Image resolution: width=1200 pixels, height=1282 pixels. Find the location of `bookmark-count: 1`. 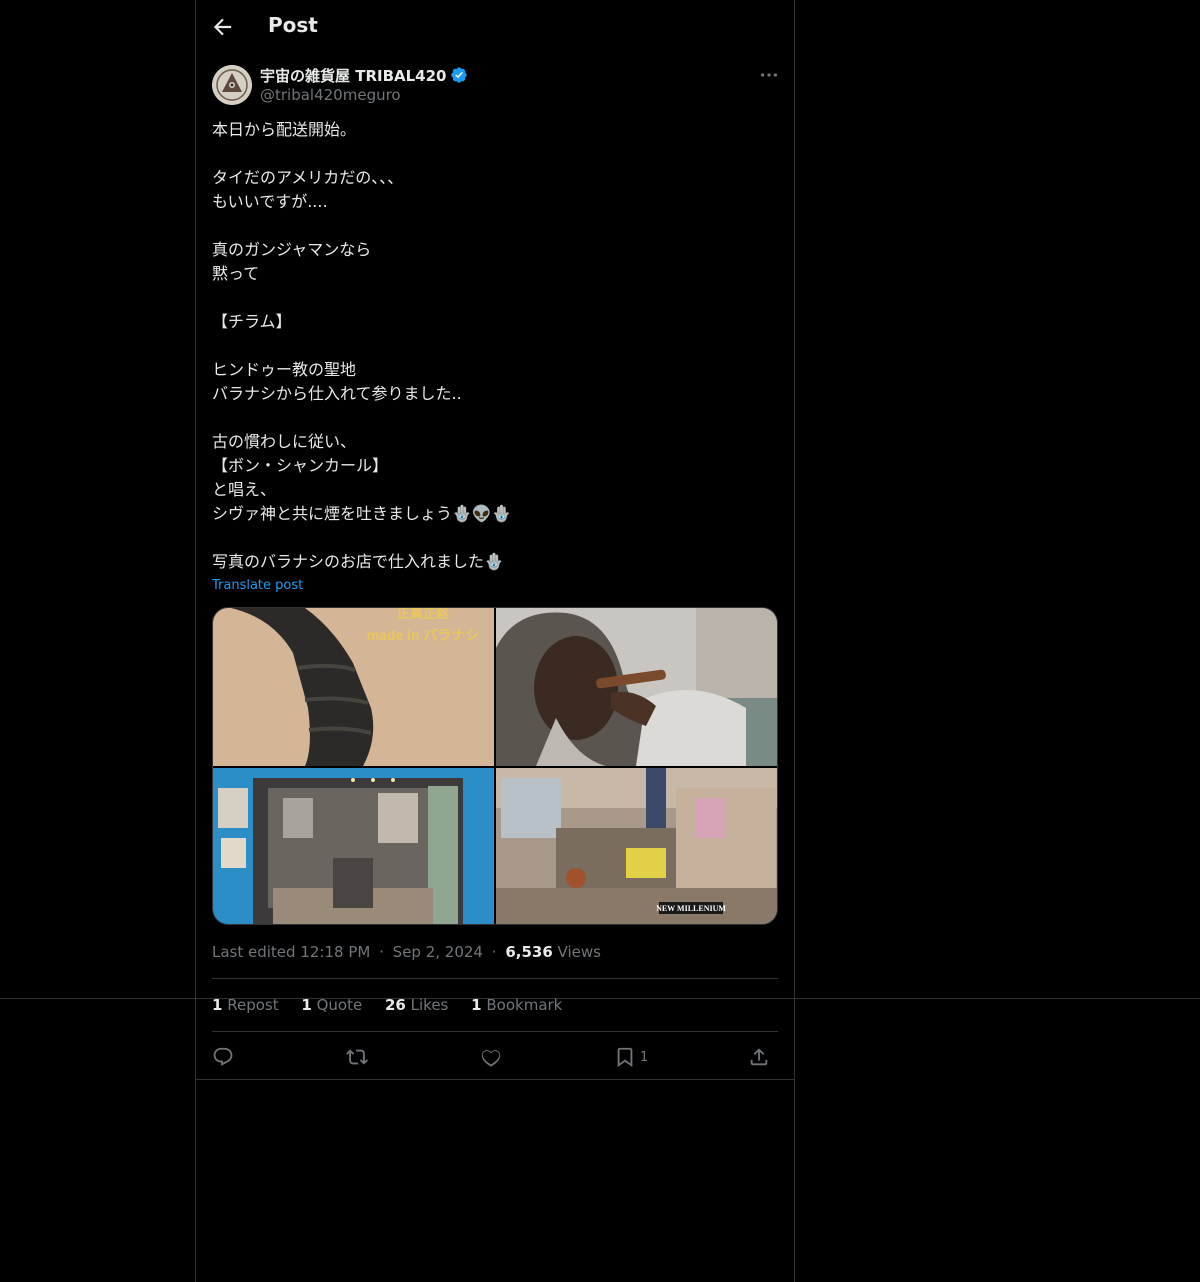

bookmark-count: 1 is located at coordinates (644, 1057).